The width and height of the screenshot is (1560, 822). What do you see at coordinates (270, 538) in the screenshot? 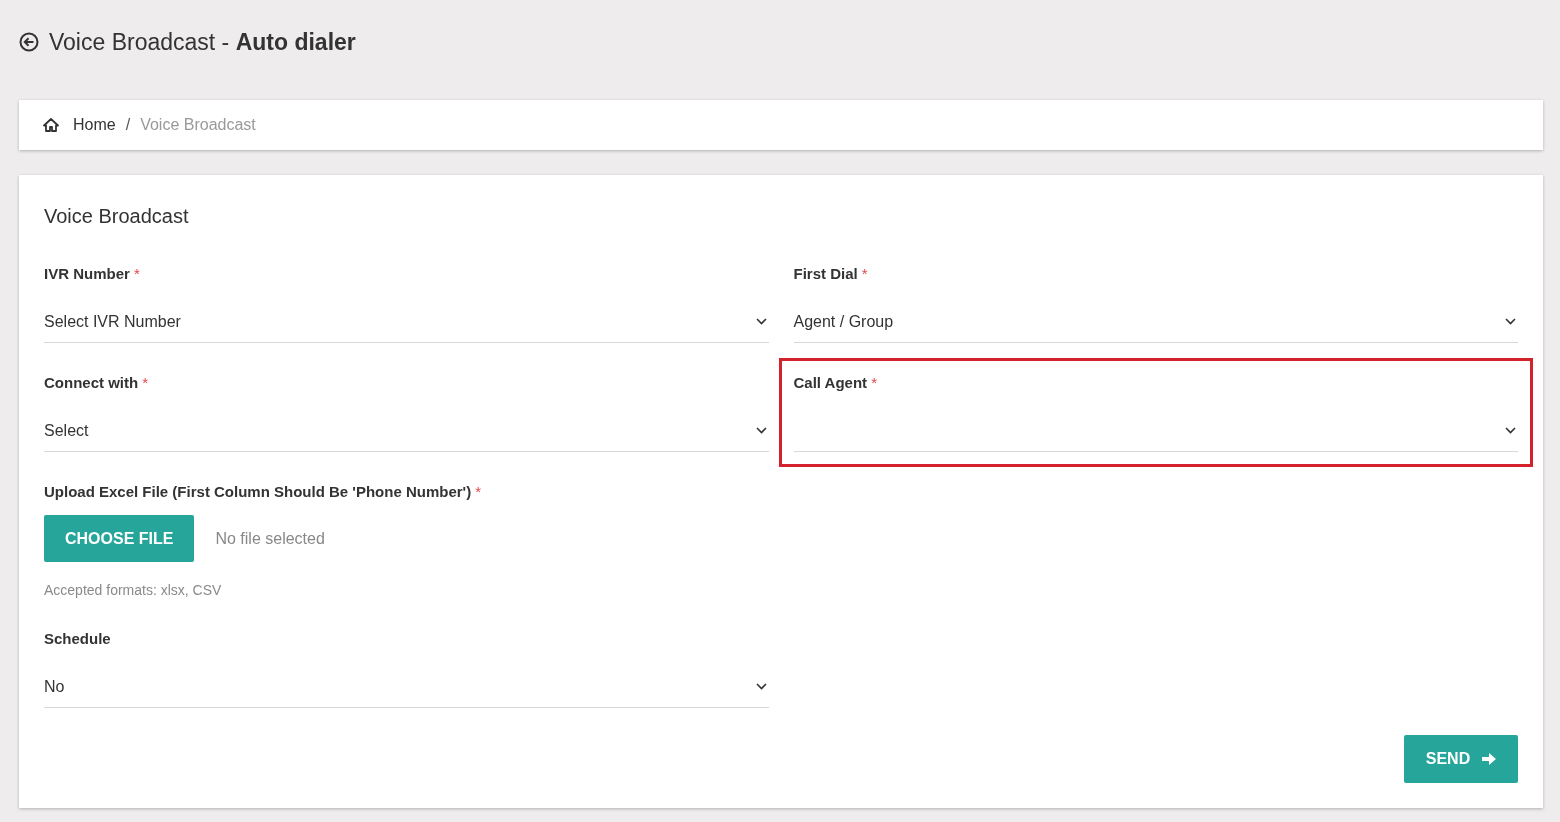
I see `file-status: No file selected` at bounding box center [270, 538].